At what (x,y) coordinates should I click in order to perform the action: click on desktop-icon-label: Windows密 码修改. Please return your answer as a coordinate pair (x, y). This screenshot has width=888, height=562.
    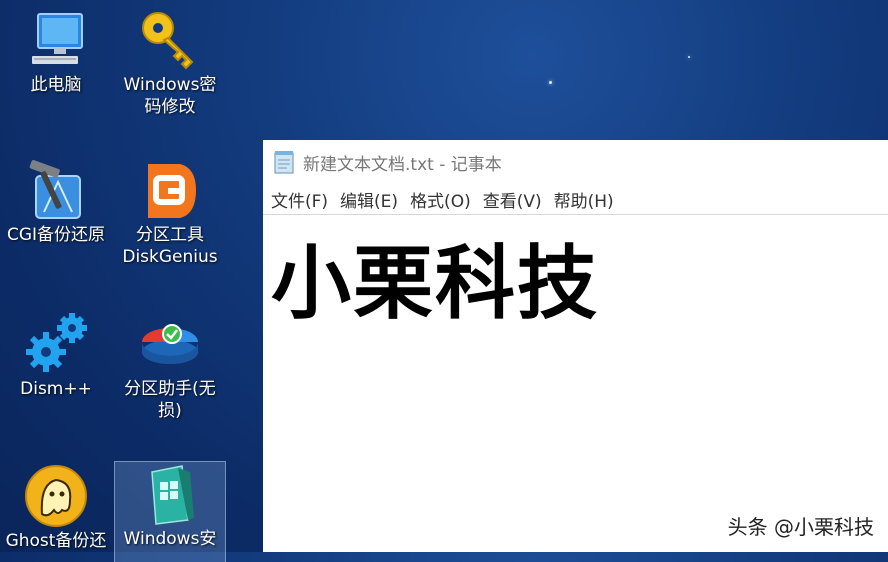
    Looking at the image, I should click on (170, 96).